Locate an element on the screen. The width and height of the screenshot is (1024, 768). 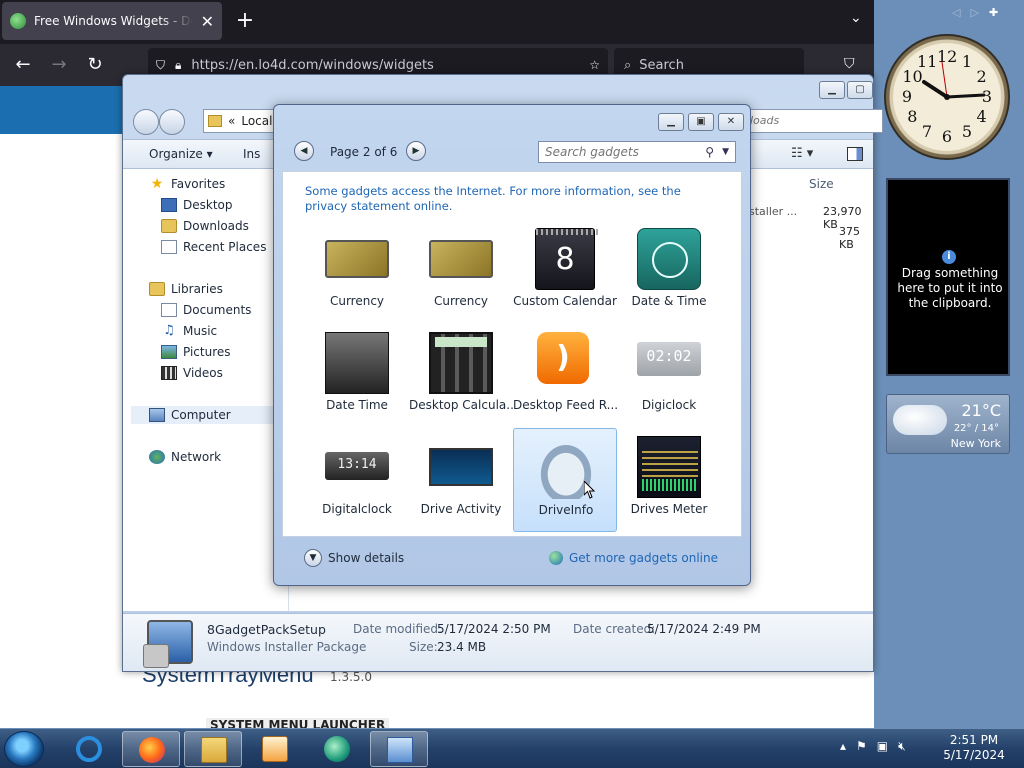
back-button is located at coordinates (146, 122).